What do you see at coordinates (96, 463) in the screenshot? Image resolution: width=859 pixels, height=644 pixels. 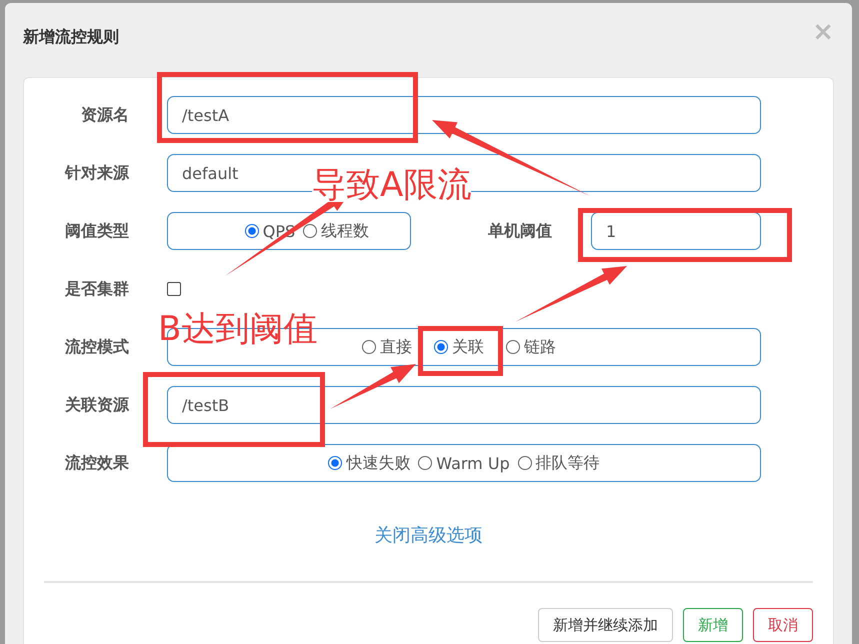 I see `field-label: 流控效果` at bounding box center [96, 463].